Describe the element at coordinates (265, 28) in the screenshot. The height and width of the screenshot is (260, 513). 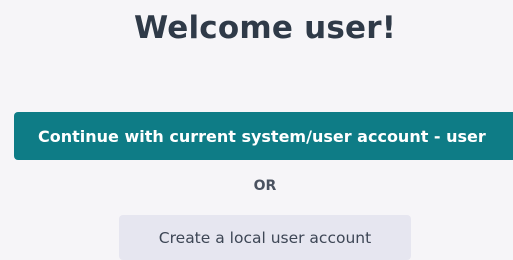
I see `welcome-title: Welcome user!` at that location.